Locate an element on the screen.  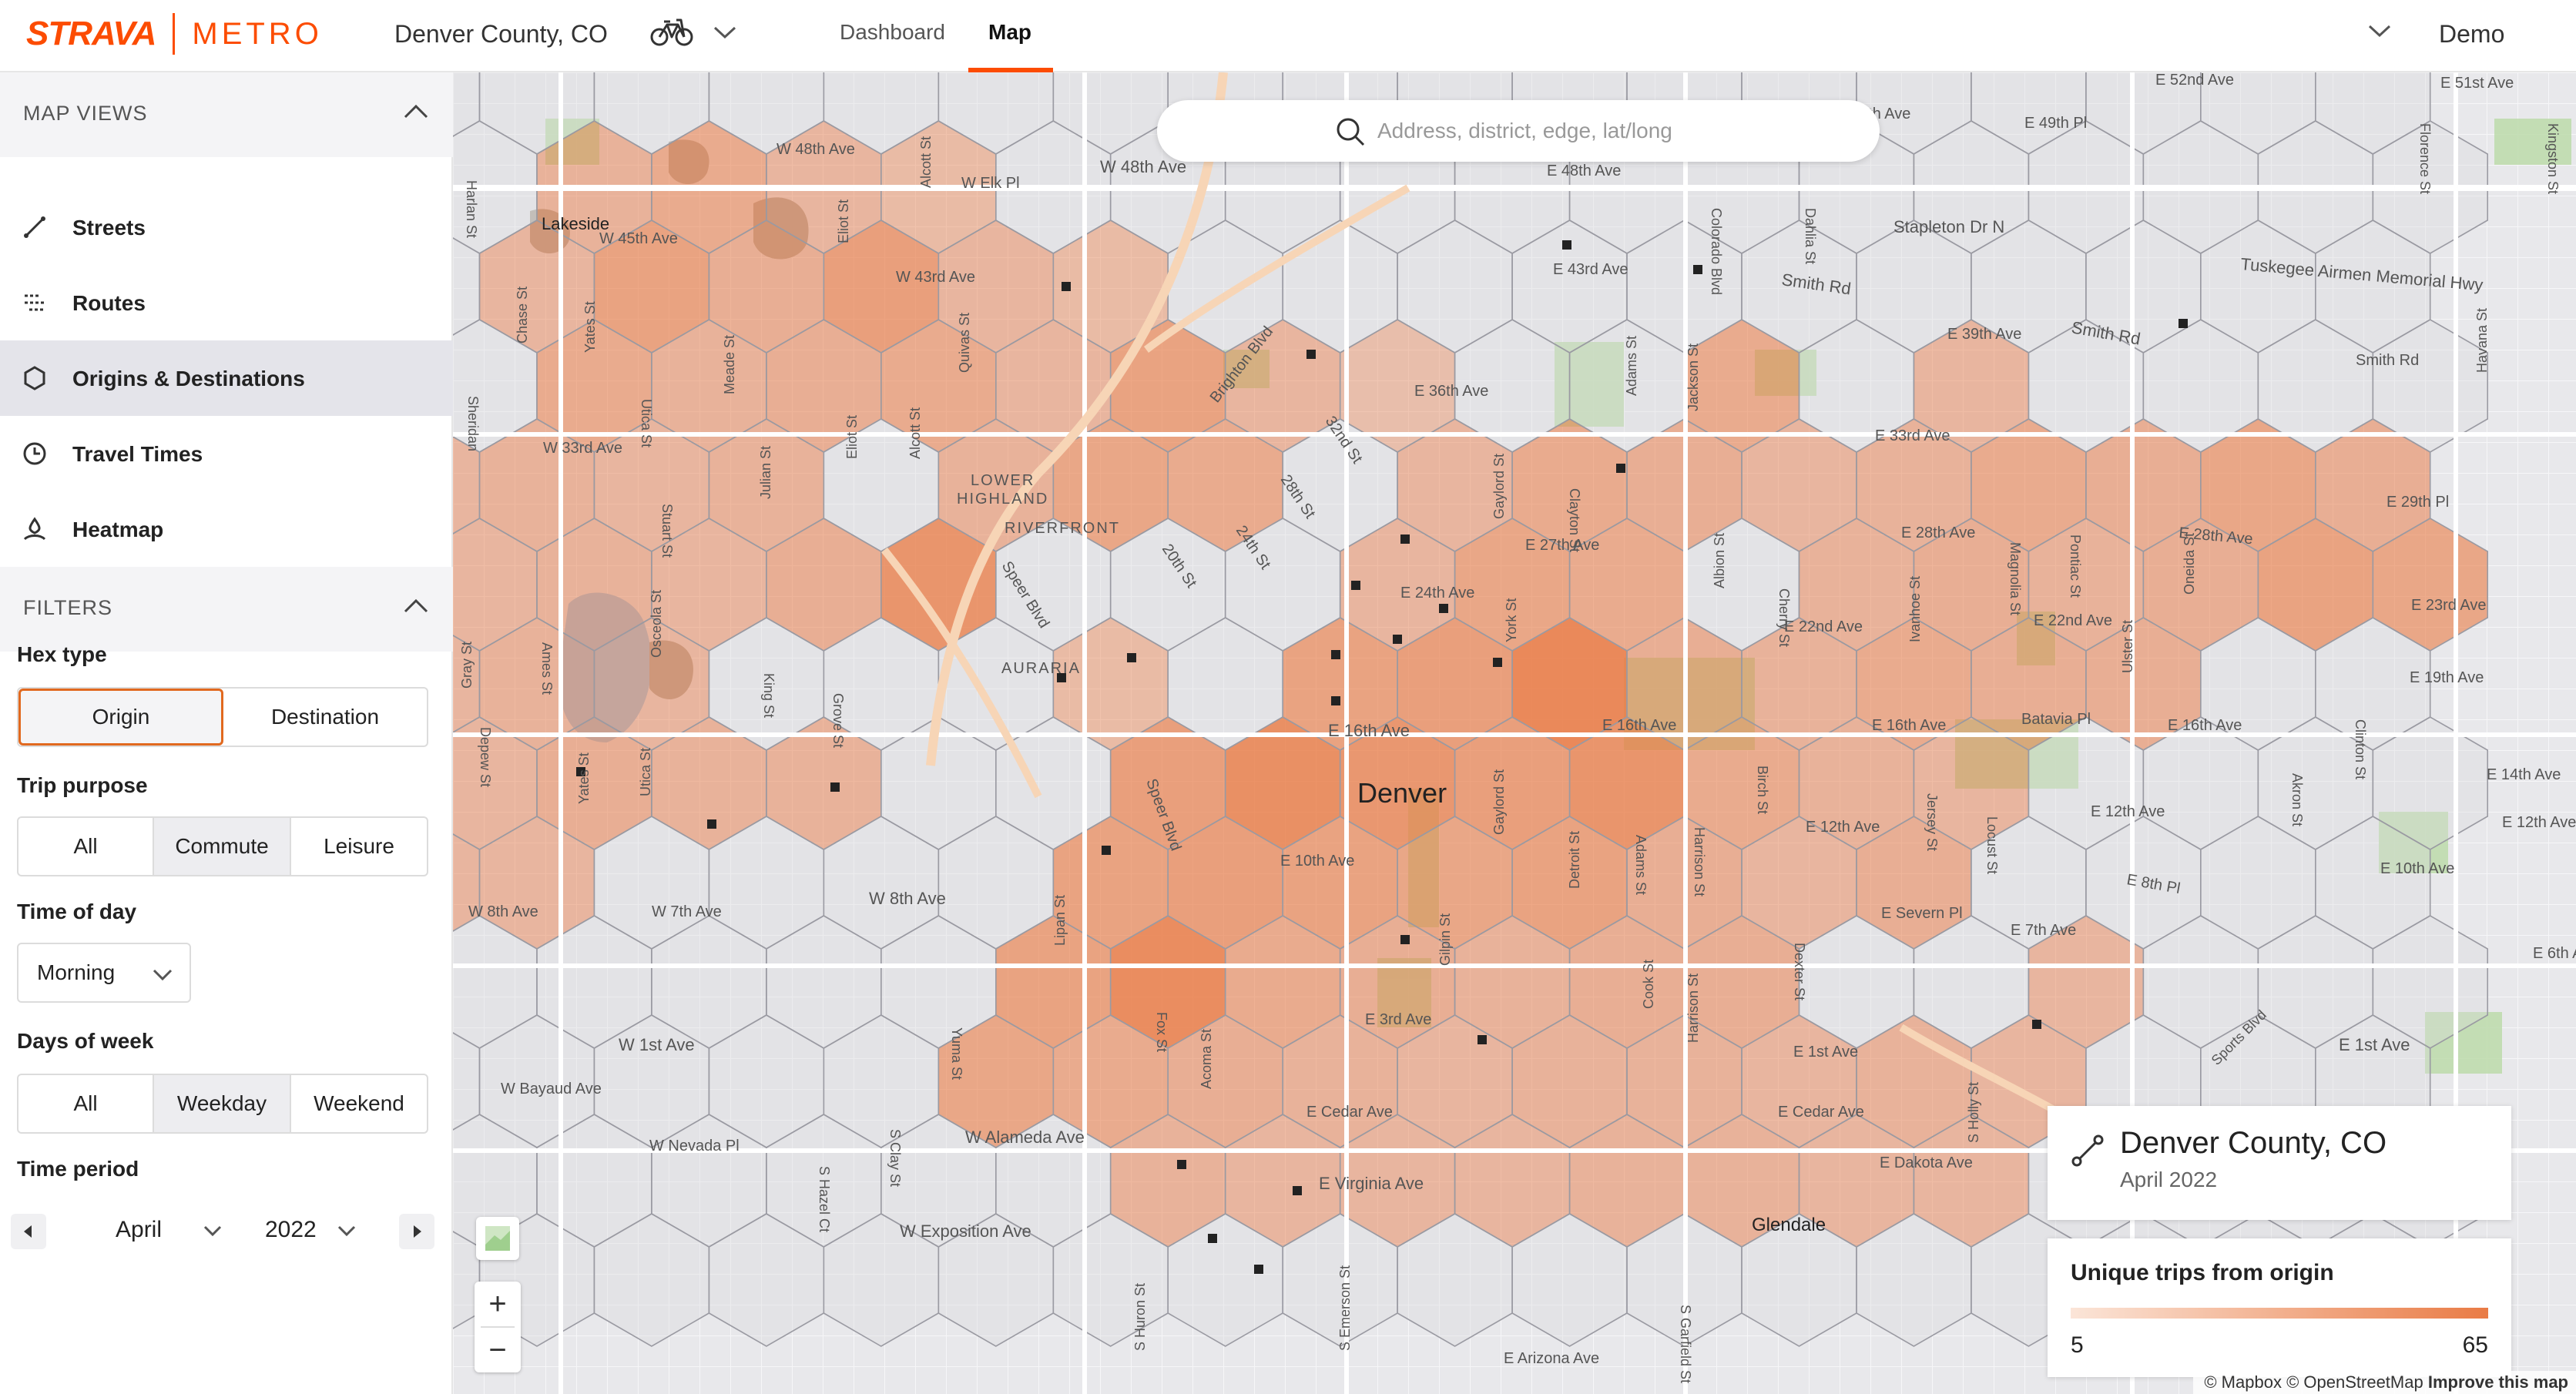
filters-label: FILTERS is located at coordinates (68, 607).